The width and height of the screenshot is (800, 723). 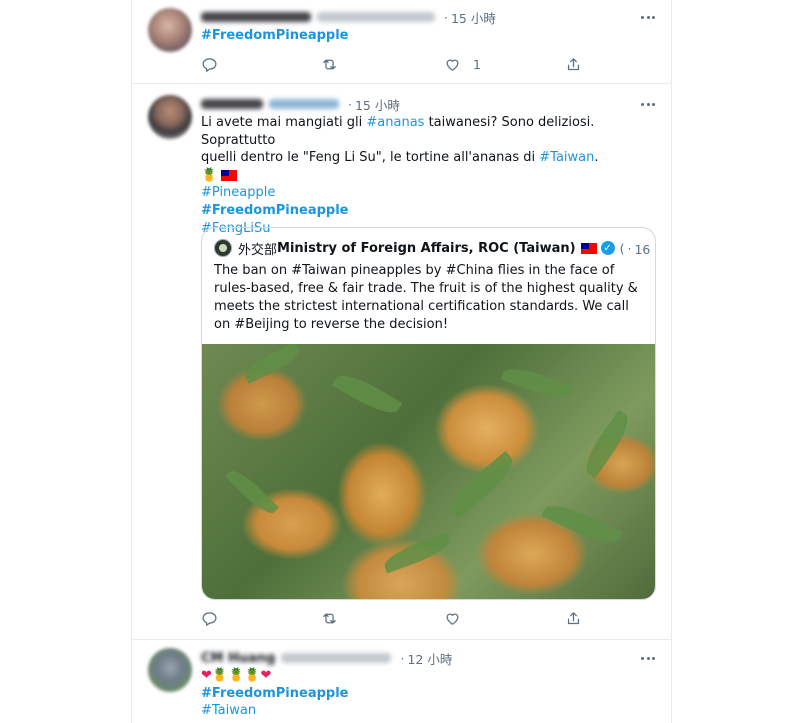 I want to click on tweet: · 15 小時 #FreedomPineapple 1, so click(x=401, y=42).